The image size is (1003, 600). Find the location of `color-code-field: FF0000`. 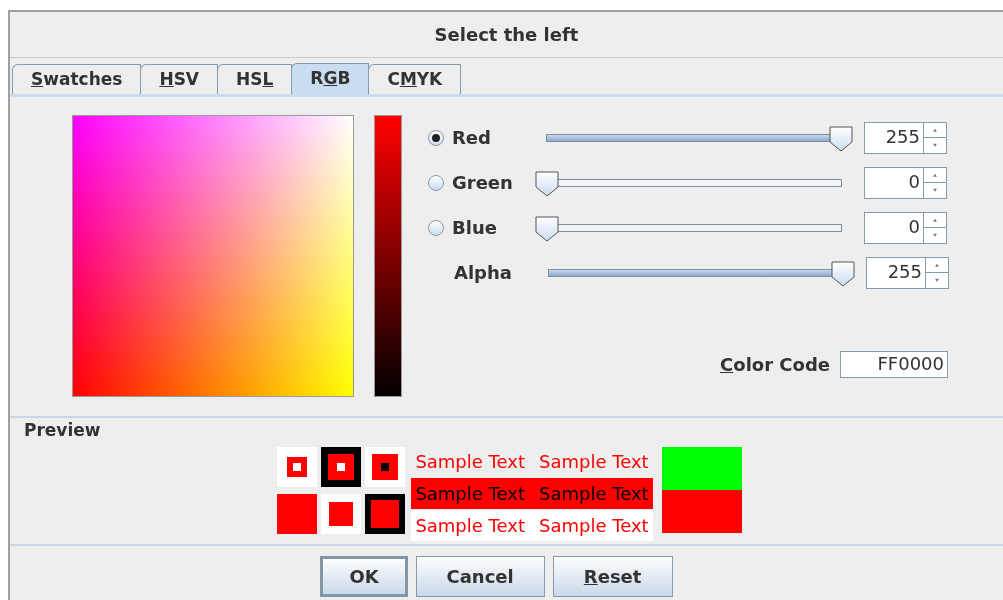

color-code-field: FF0000 is located at coordinates (894, 364).